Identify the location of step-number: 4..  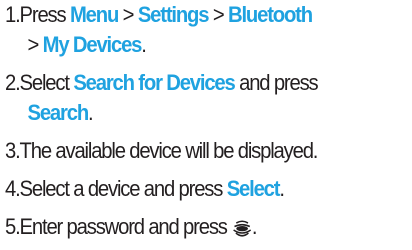
(13, 188).